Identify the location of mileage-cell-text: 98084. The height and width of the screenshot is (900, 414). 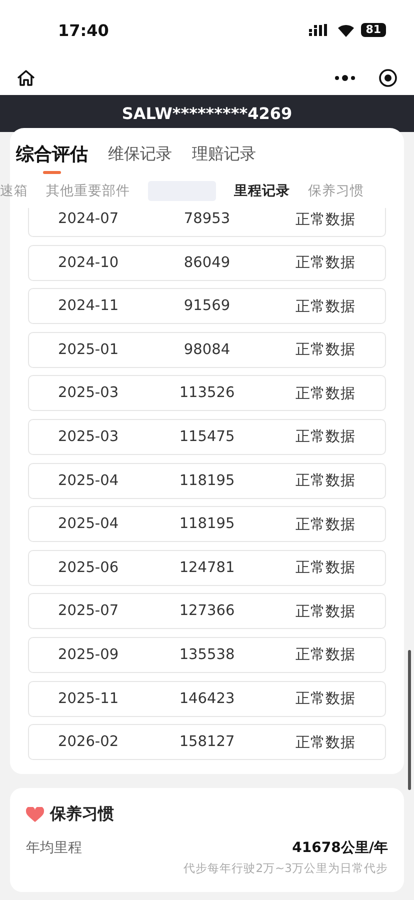
(207, 350).